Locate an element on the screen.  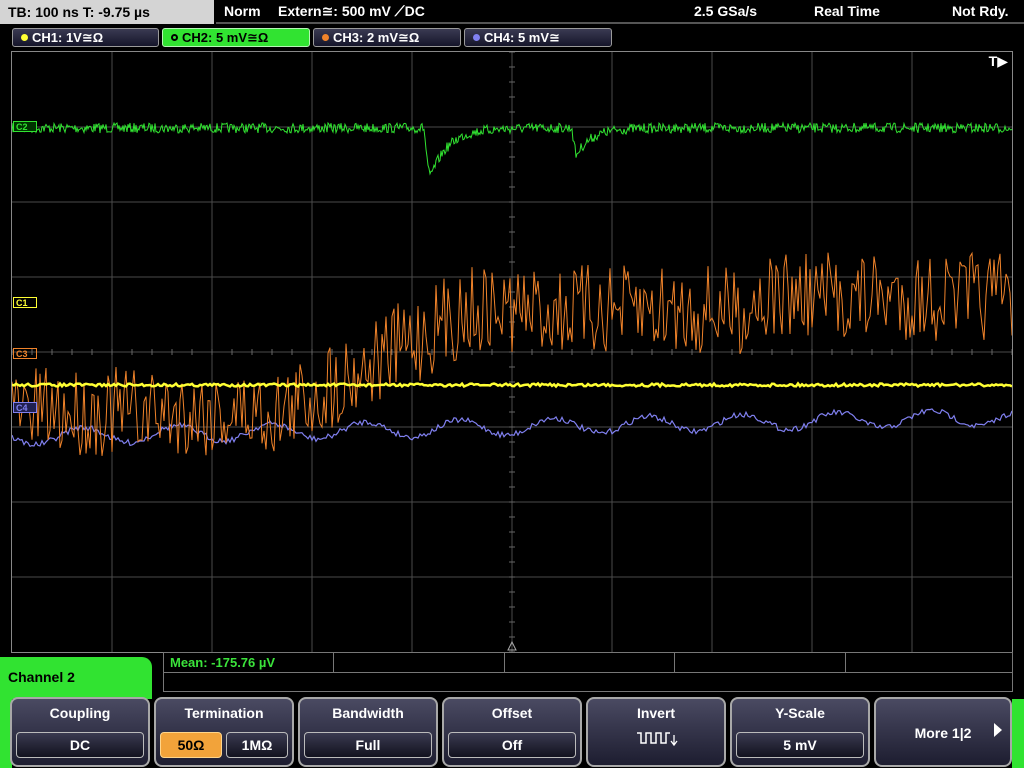
mean-measurement: Mean: -175.76 µV is located at coordinates (223, 662).